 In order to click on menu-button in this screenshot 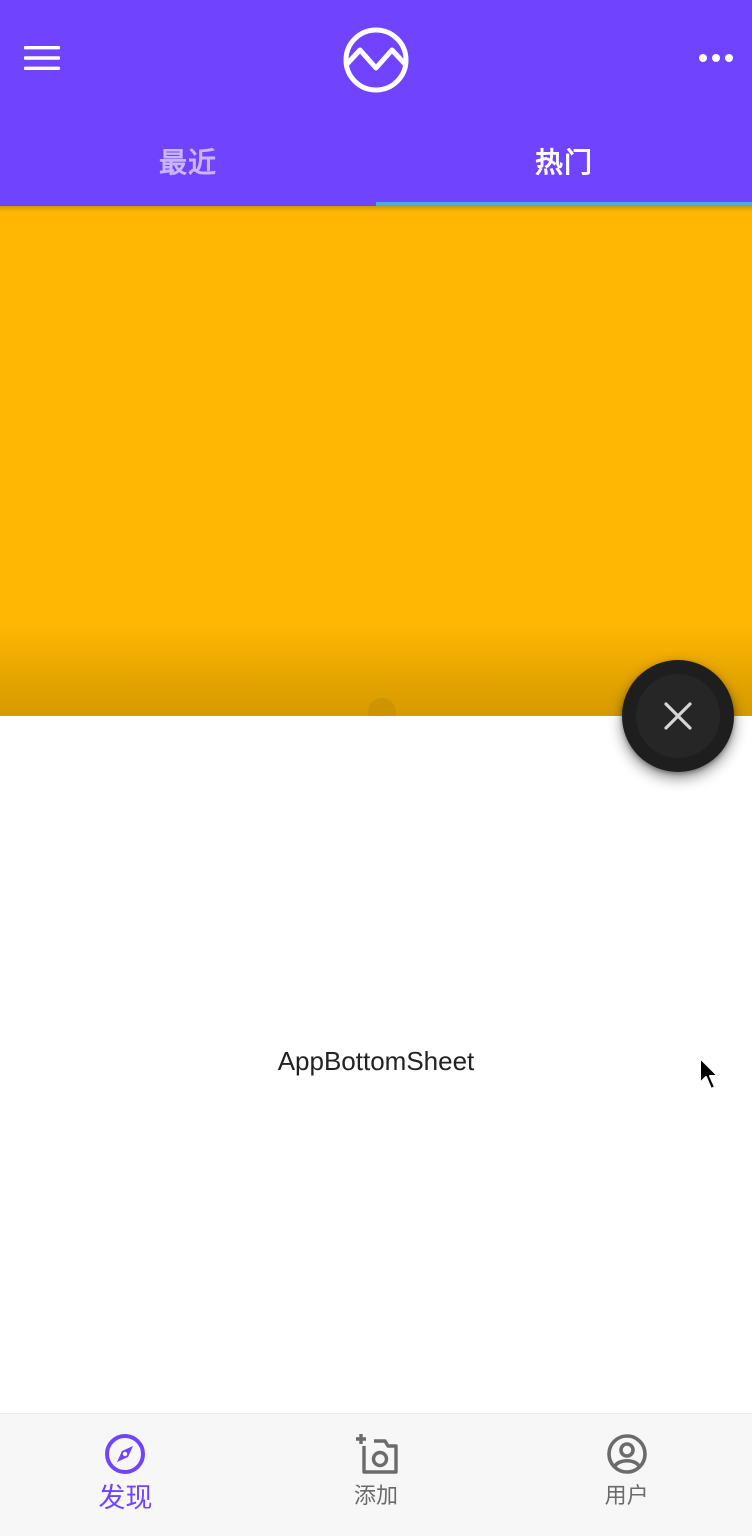, I will do `click(42, 58)`.